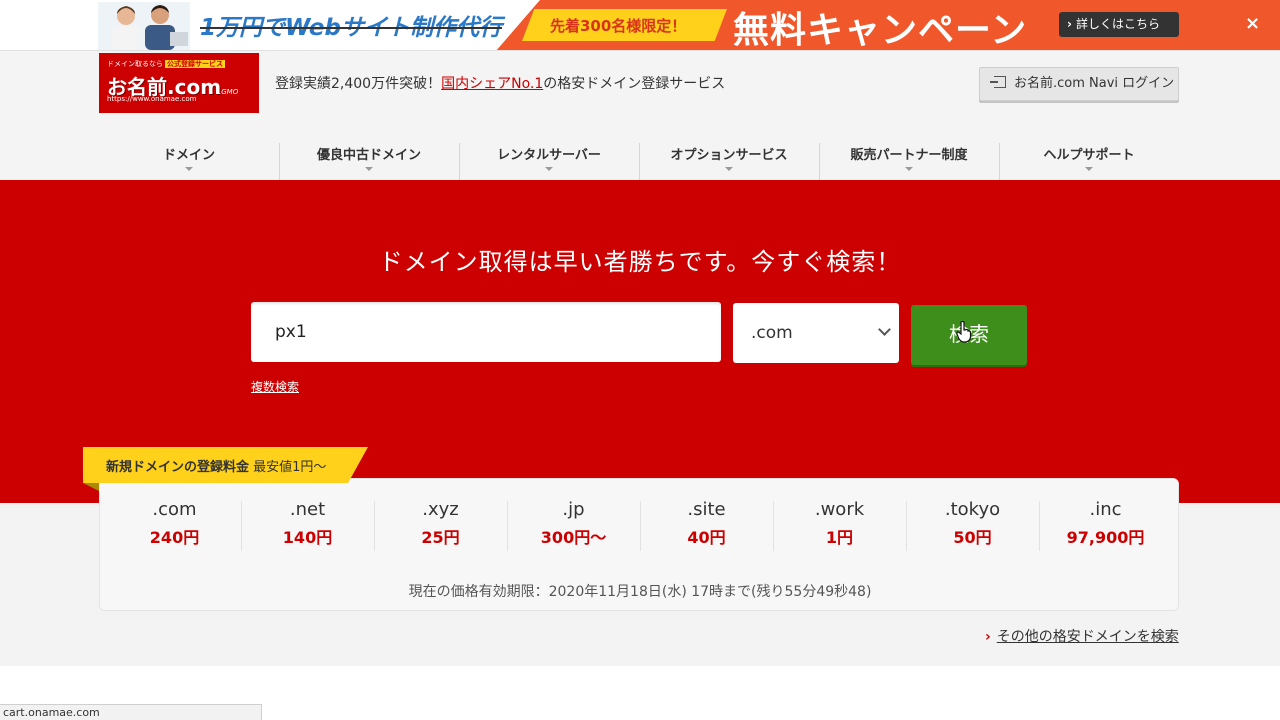  Describe the element at coordinates (152, 99) in the screenshot. I see `logo-url: https://www.onamae.com` at that location.